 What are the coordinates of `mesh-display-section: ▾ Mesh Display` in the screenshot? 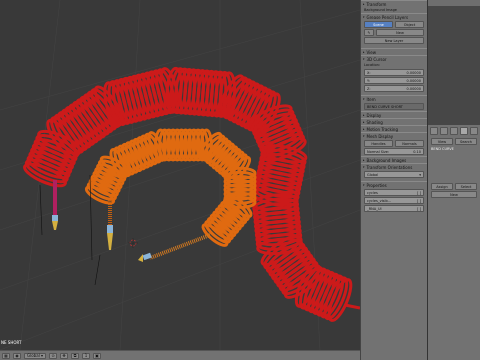 It's located at (394, 135).